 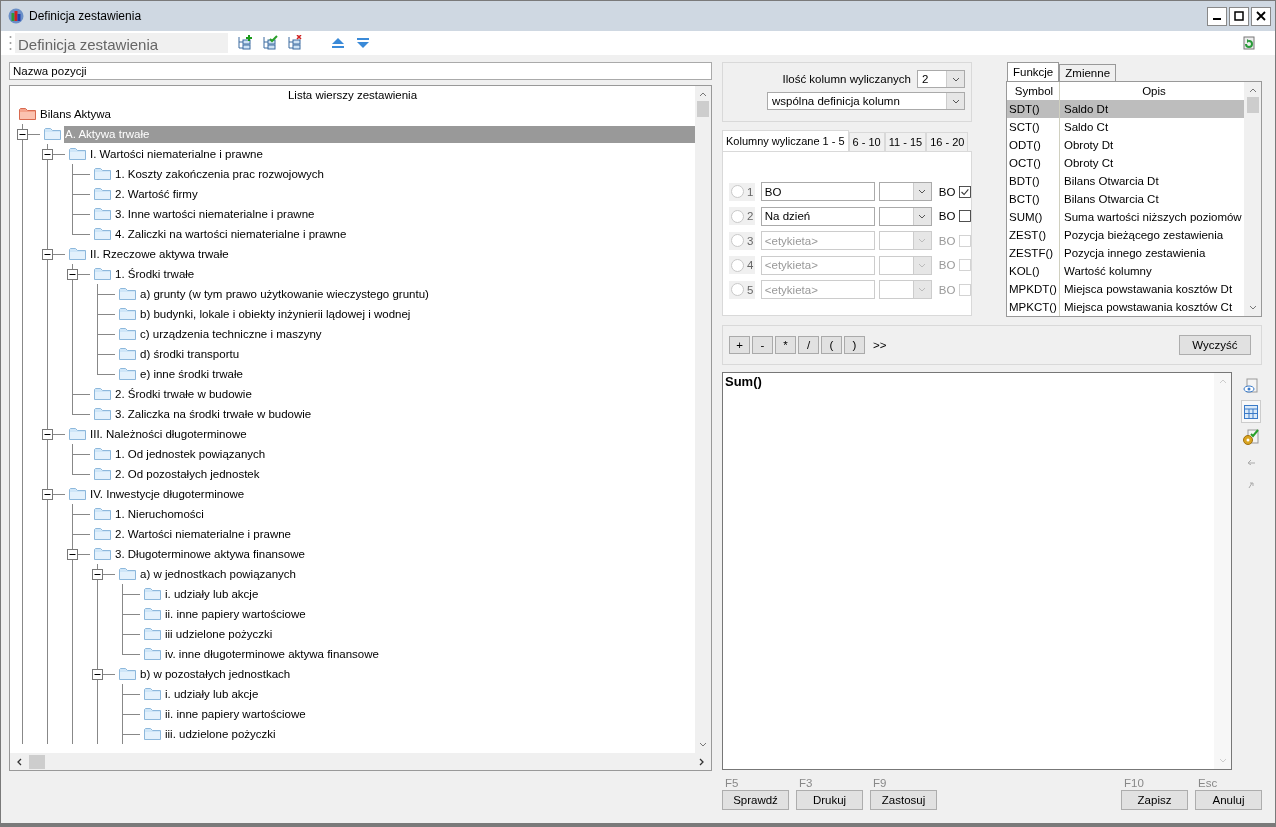 I want to click on preview-icon, so click(x=1251, y=386).